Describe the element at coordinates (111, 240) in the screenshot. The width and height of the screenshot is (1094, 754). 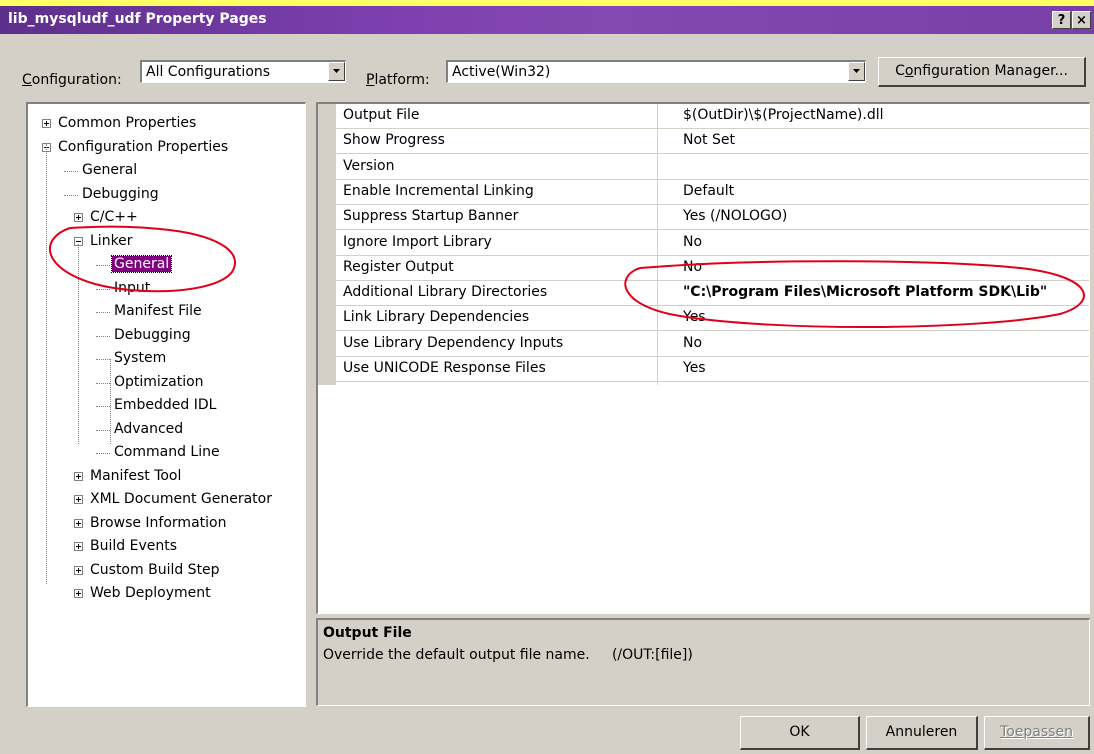
I see `tree-item-label: Linker` at that location.